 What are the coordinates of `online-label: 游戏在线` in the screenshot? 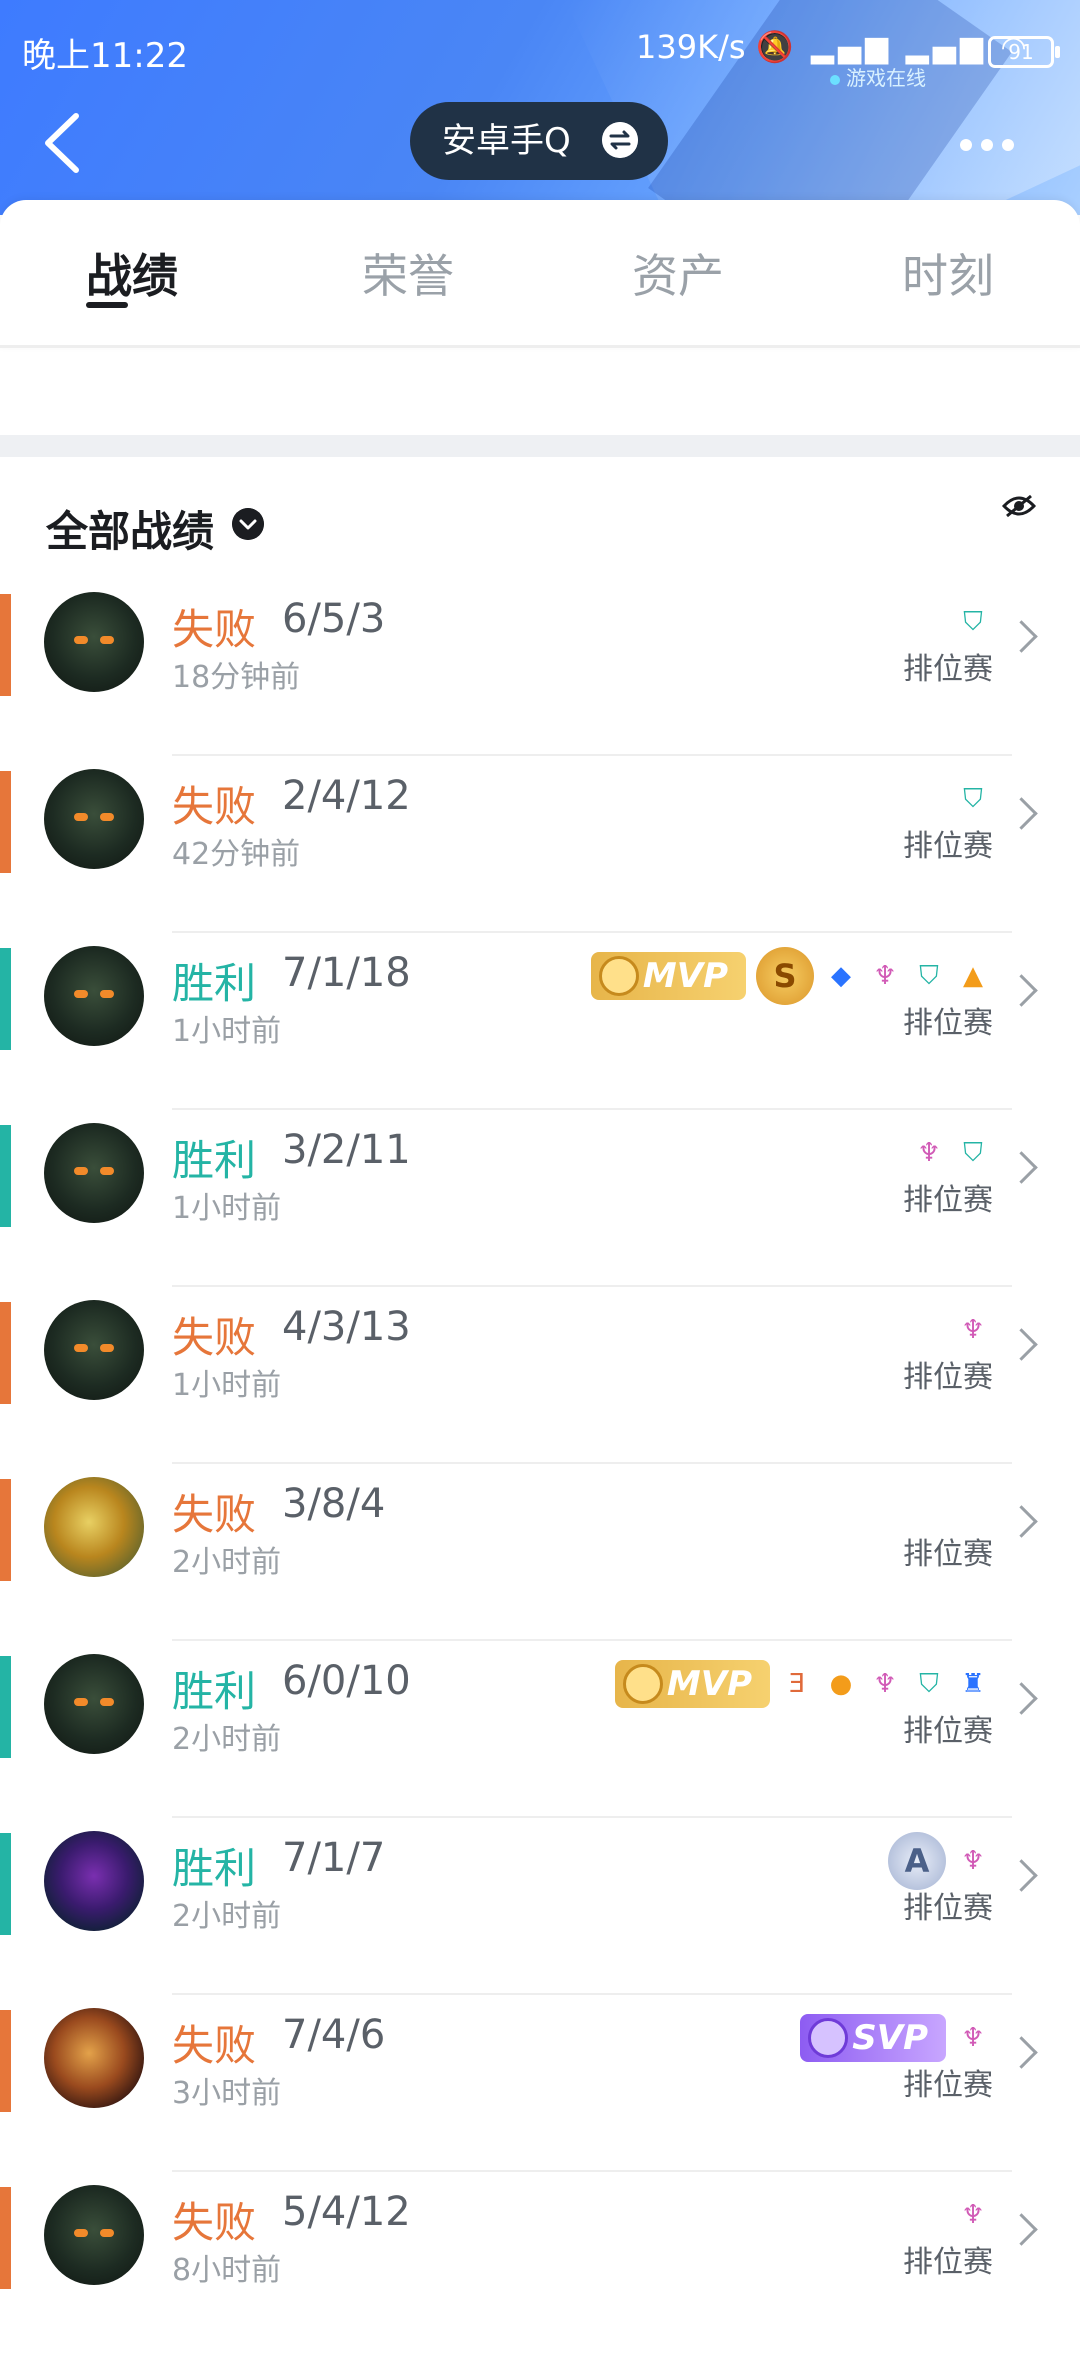 It's located at (886, 78).